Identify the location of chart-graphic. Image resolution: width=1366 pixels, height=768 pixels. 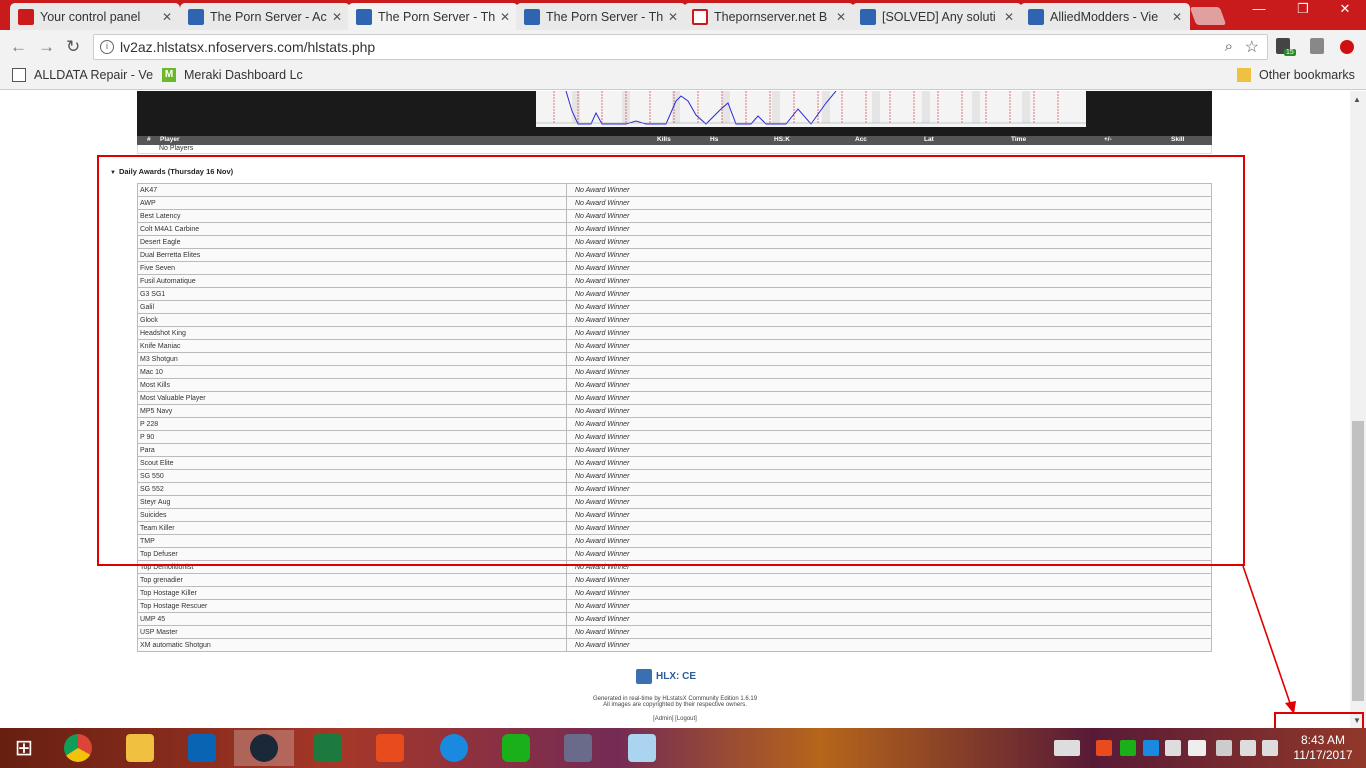
(811, 109).